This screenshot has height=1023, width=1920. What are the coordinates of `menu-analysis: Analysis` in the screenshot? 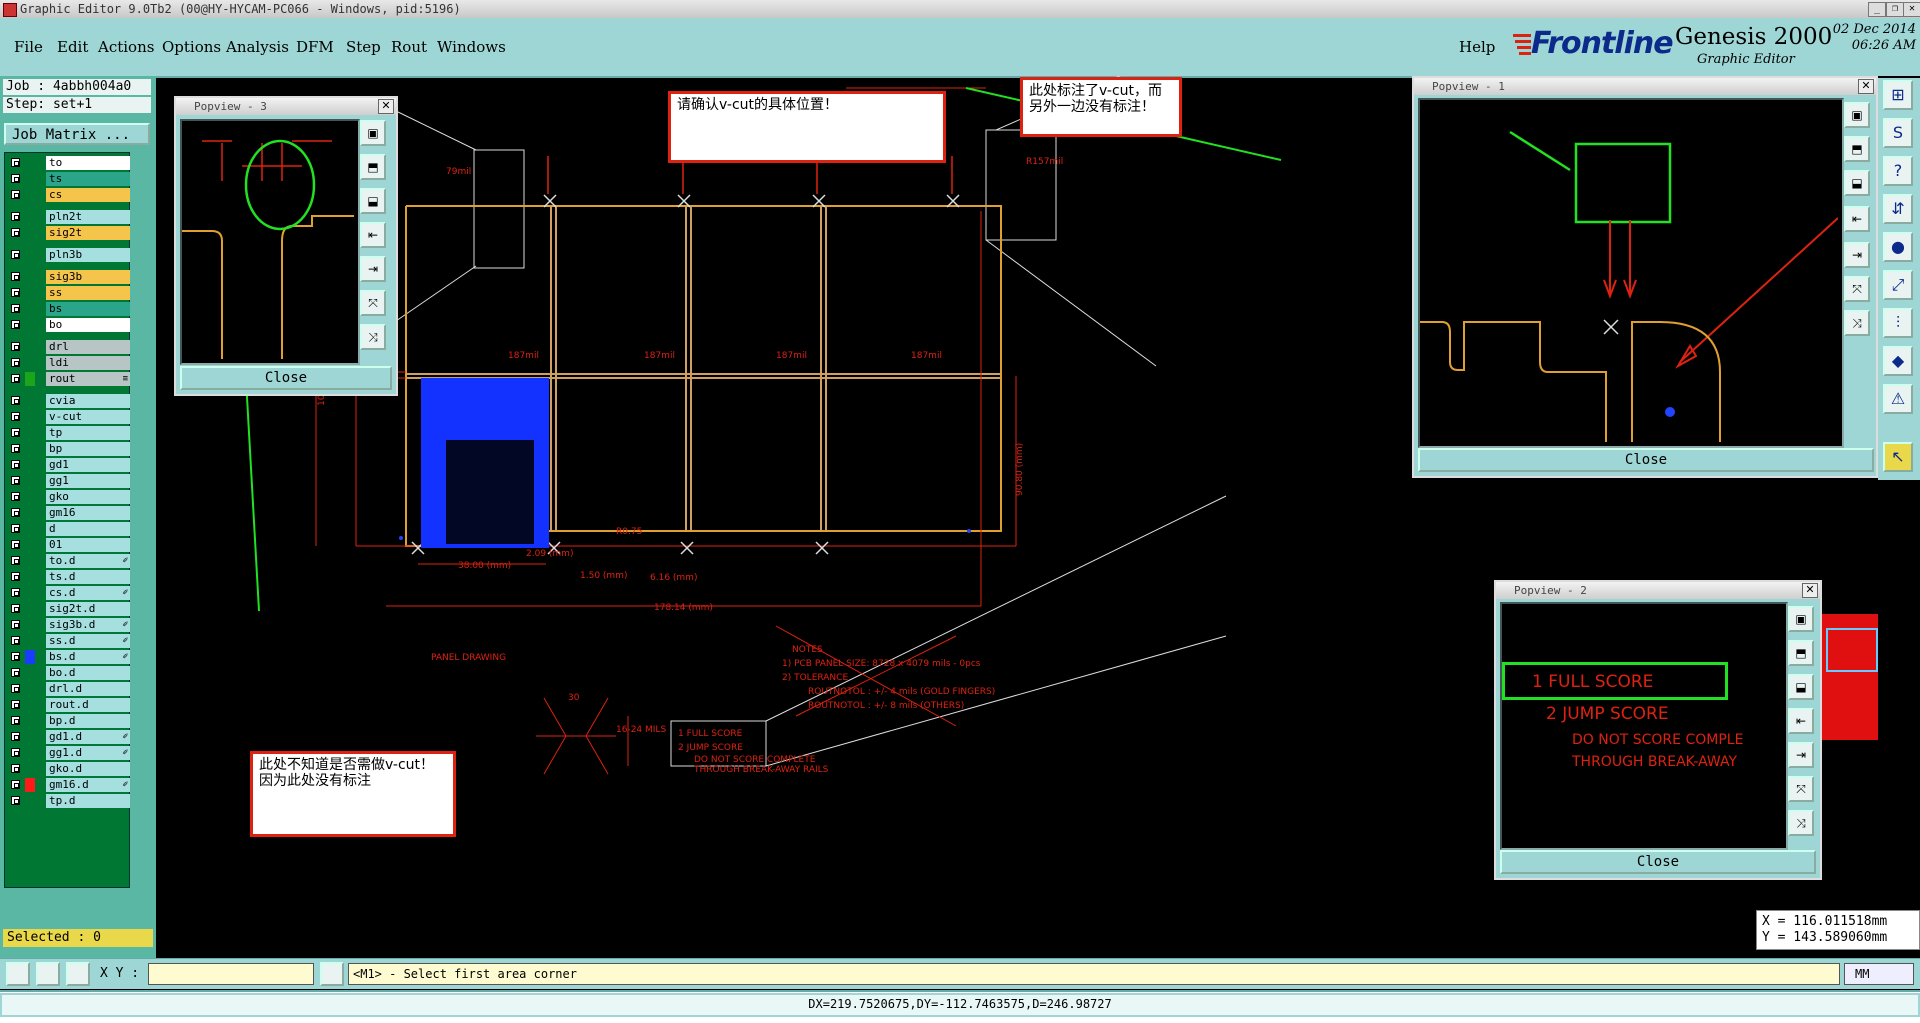 It's located at (257, 47).